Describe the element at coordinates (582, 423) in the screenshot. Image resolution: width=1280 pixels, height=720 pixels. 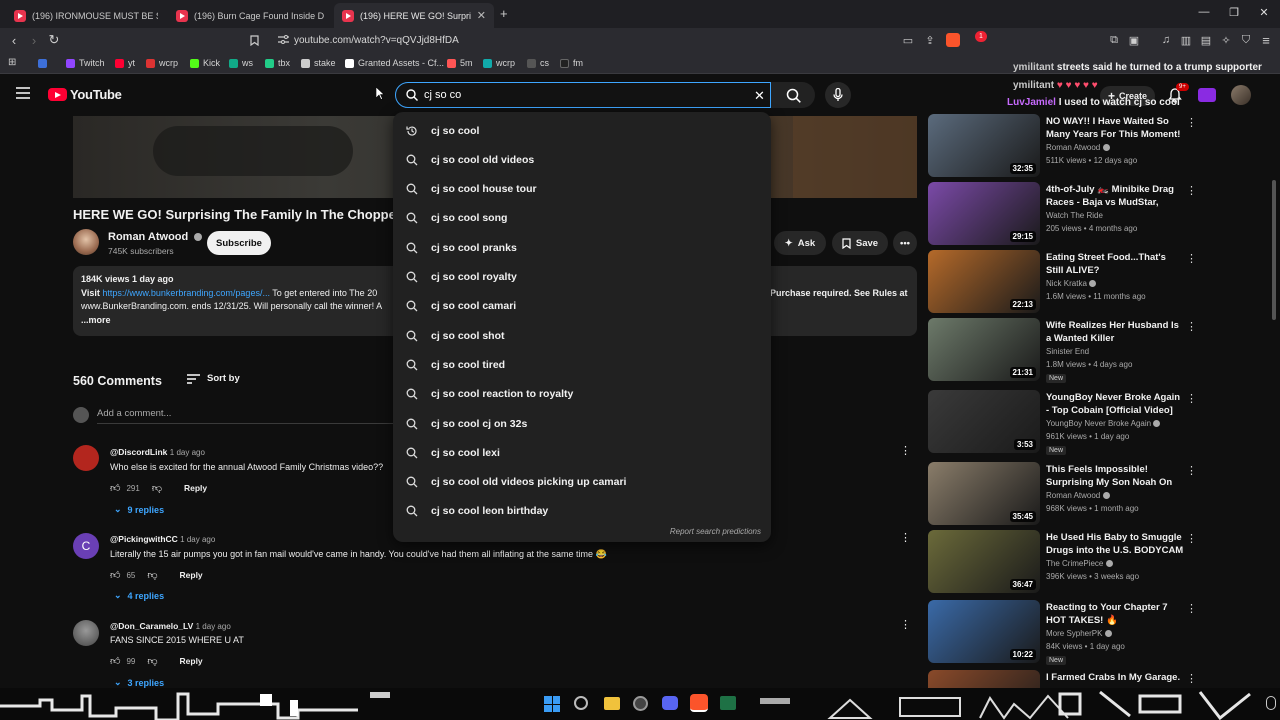
I see `search-suggestion: cj so cool cj on 32s` at that location.